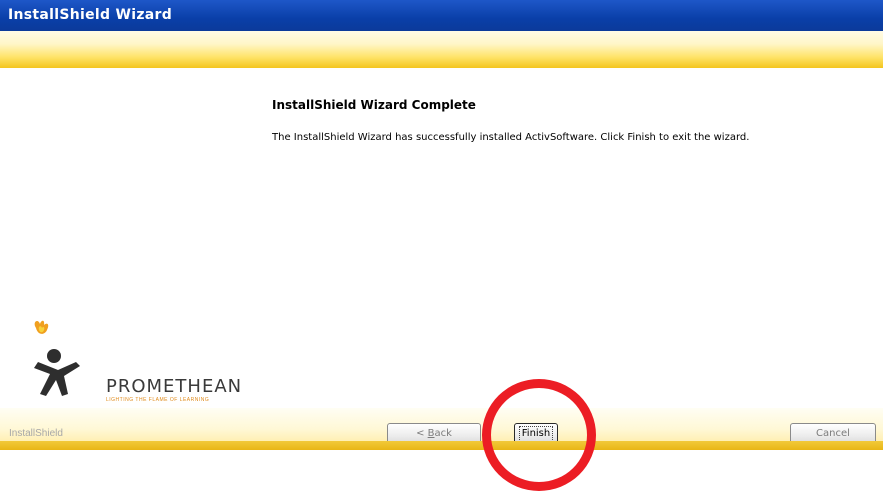 The height and width of the screenshot is (491, 883). What do you see at coordinates (431, 433) in the screenshot?
I see `back-button-mnemonic: B` at bounding box center [431, 433].